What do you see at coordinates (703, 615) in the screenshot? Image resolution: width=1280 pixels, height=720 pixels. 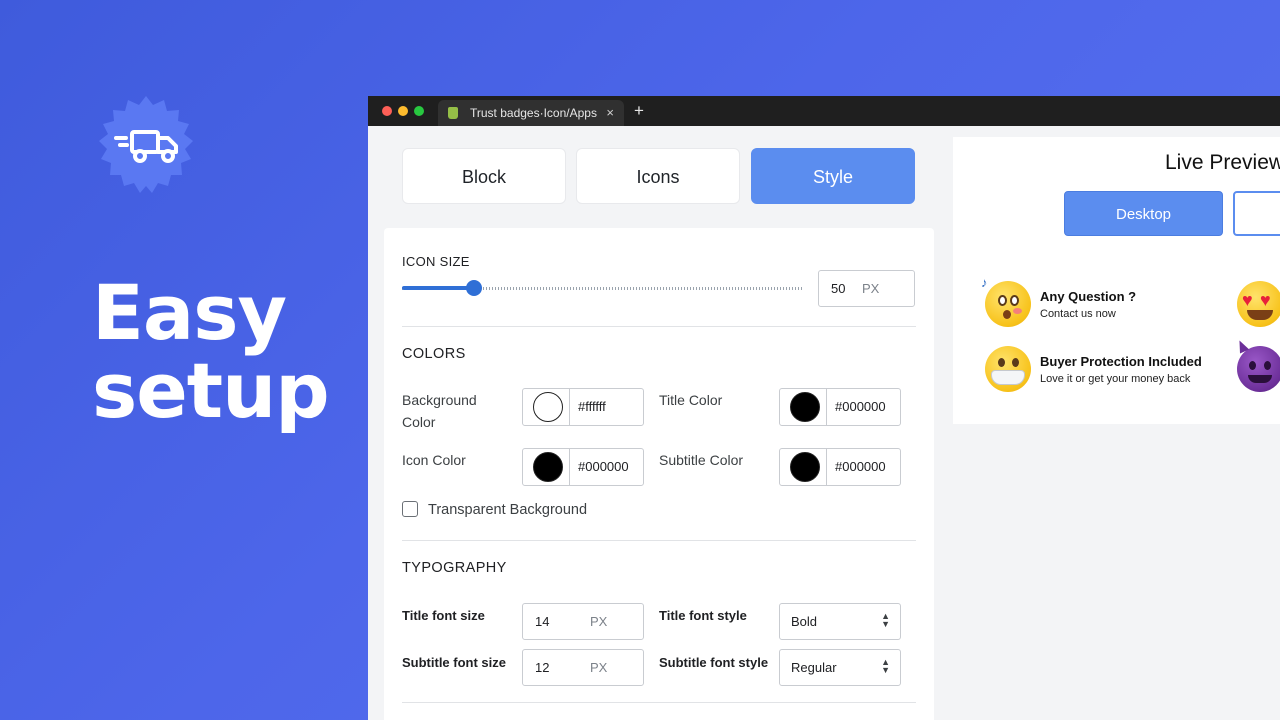 I see `title-font-style-label: Title font style` at bounding box center [703, 615].